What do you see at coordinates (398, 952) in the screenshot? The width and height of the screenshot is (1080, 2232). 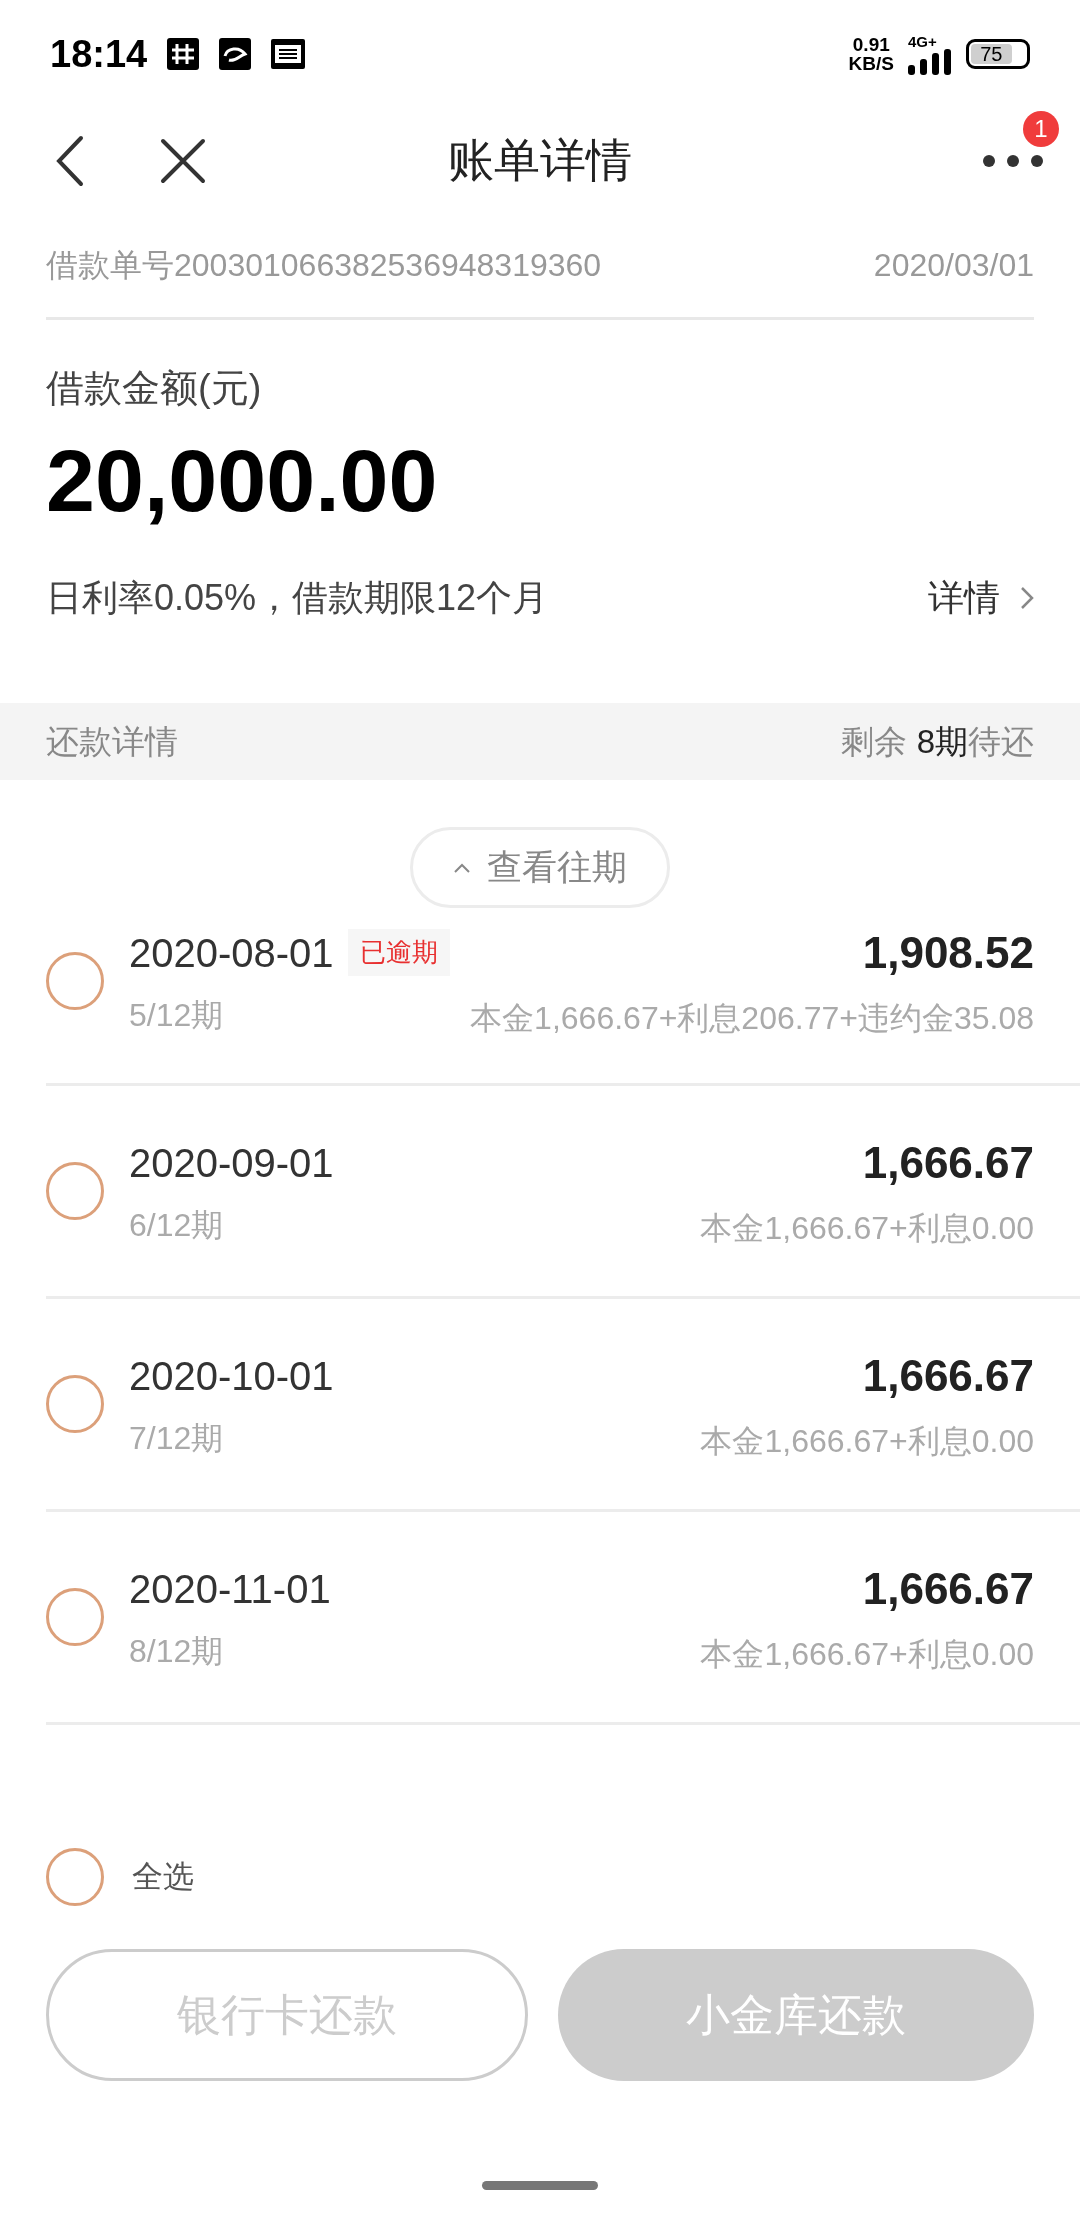 I see `overdue-tag: 已逾期` at bounding box center [398, 952].